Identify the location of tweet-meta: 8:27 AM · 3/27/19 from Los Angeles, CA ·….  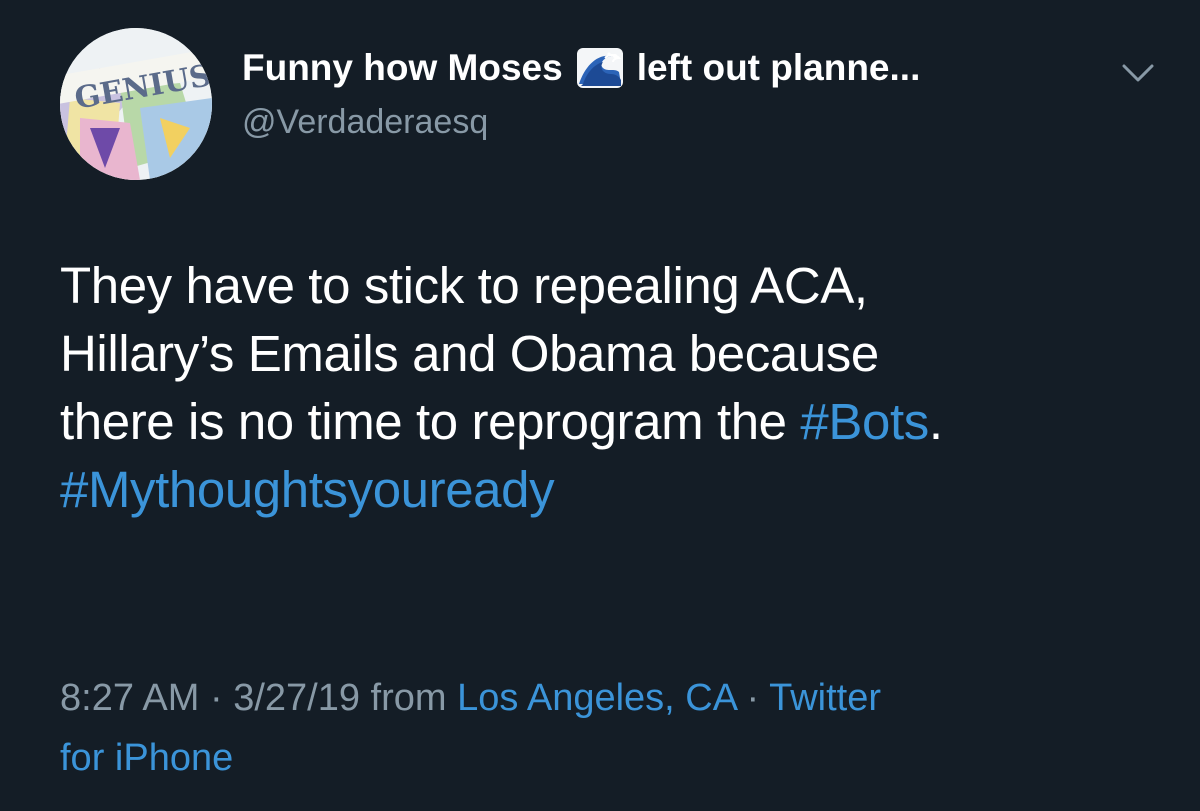
(610, 728).